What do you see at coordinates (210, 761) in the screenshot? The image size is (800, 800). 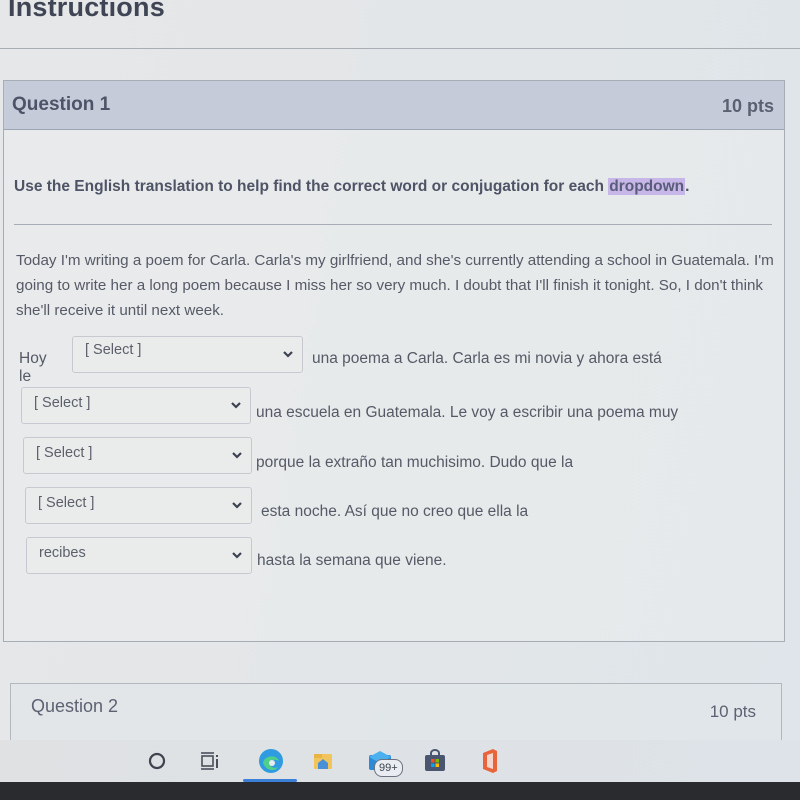 I see `task-view-icon` at bounding box center [210, 761].